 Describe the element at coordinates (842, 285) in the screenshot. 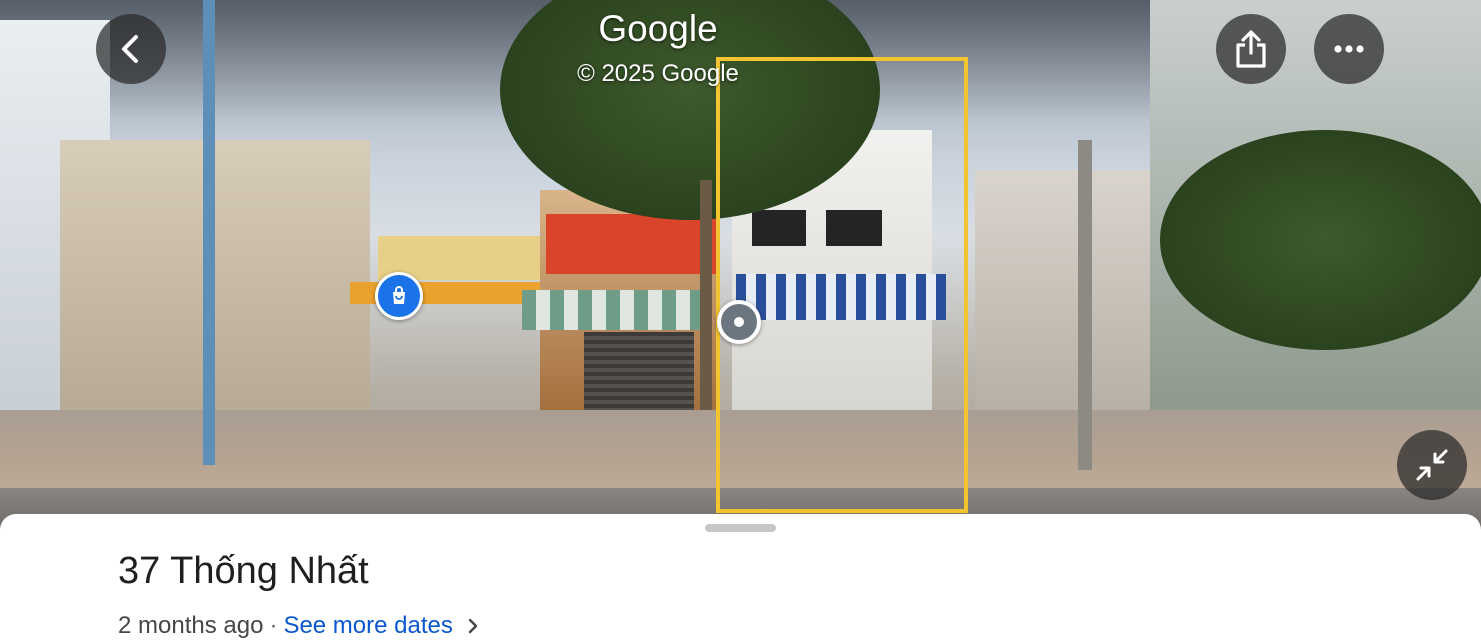

I see `highlight-frame` at that location.